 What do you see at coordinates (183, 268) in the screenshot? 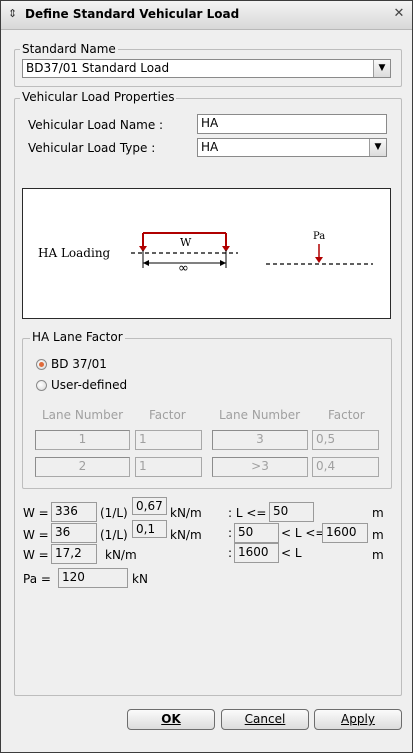
I see `infinity-symbol: ∞` at bounding box center [183, 268].